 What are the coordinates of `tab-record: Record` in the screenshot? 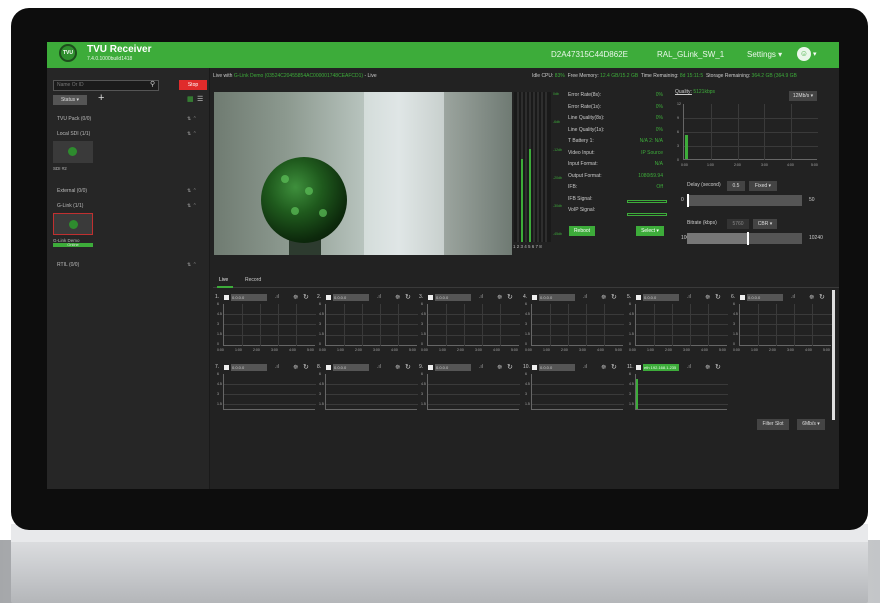 It's located at (253, 280).